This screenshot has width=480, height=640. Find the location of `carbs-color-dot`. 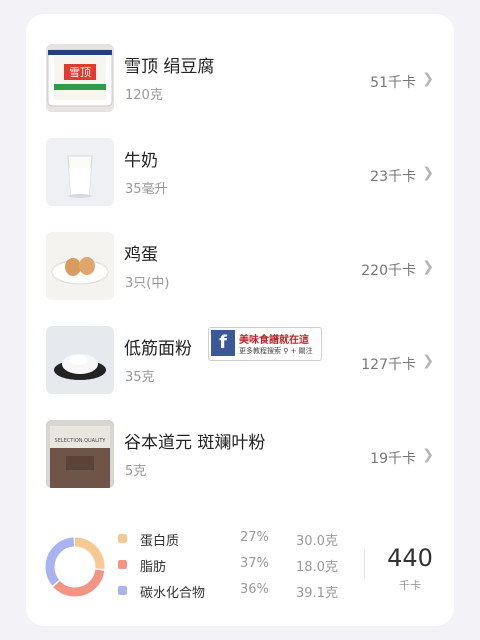

carbs-color-dot is located at coordinates (122, 590).